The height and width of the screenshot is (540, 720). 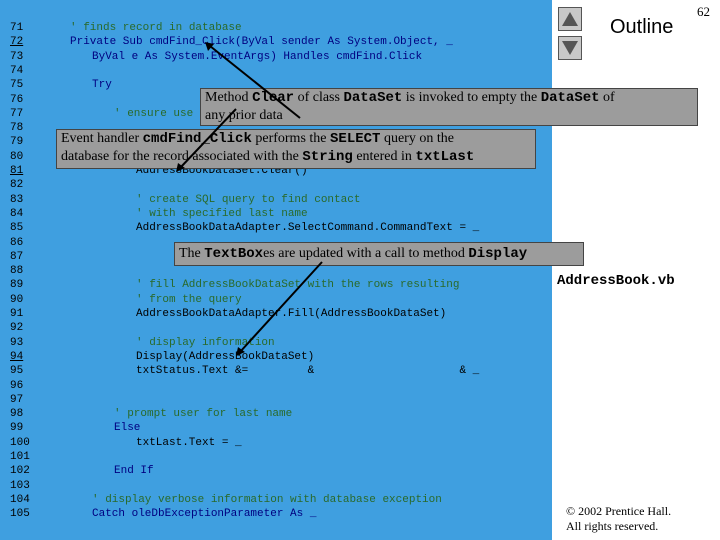 What do you see at coordinates (642, 27) in the screenshot?
I see `outline-title: Outline` at bounding box center [642, 27].